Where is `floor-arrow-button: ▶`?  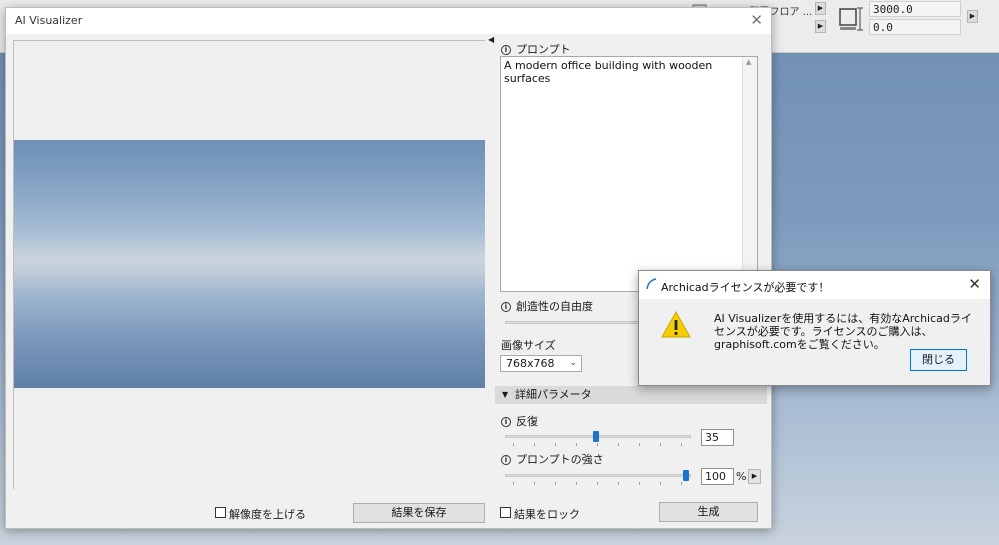 floor-arrow-button: ▶ is located at coordinates (820, 8).